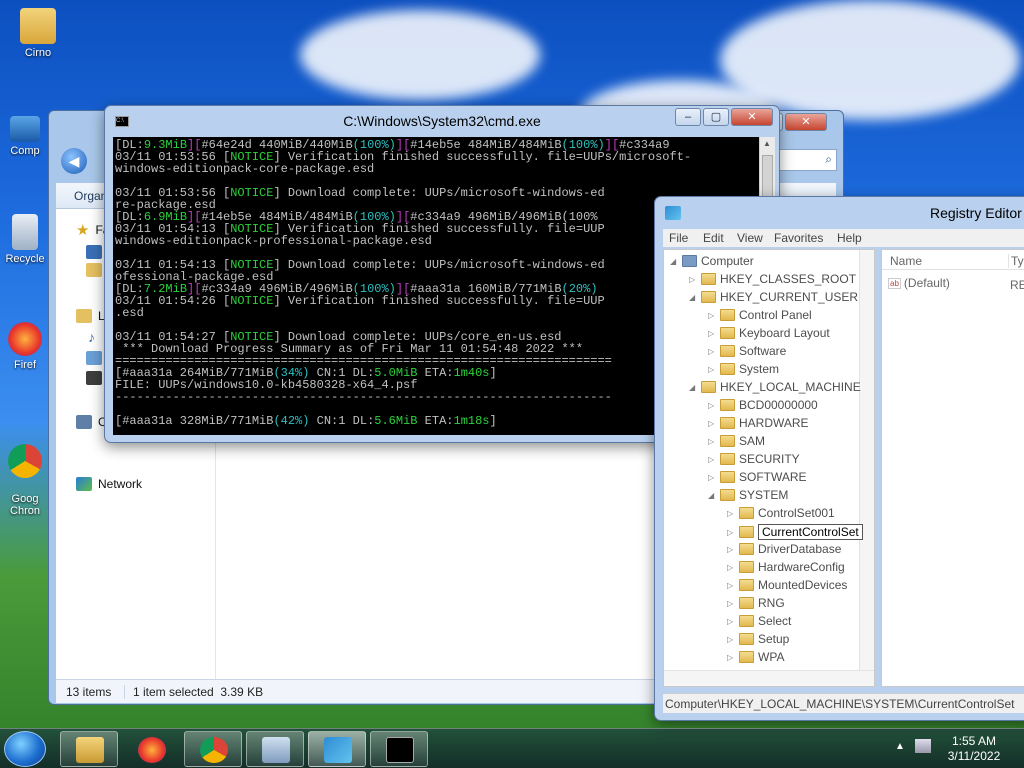 This screenshot has width=1024, height=768. Describe the element at coordinates (94, 378) in the screenshot. I see `videos-icon` at that location.